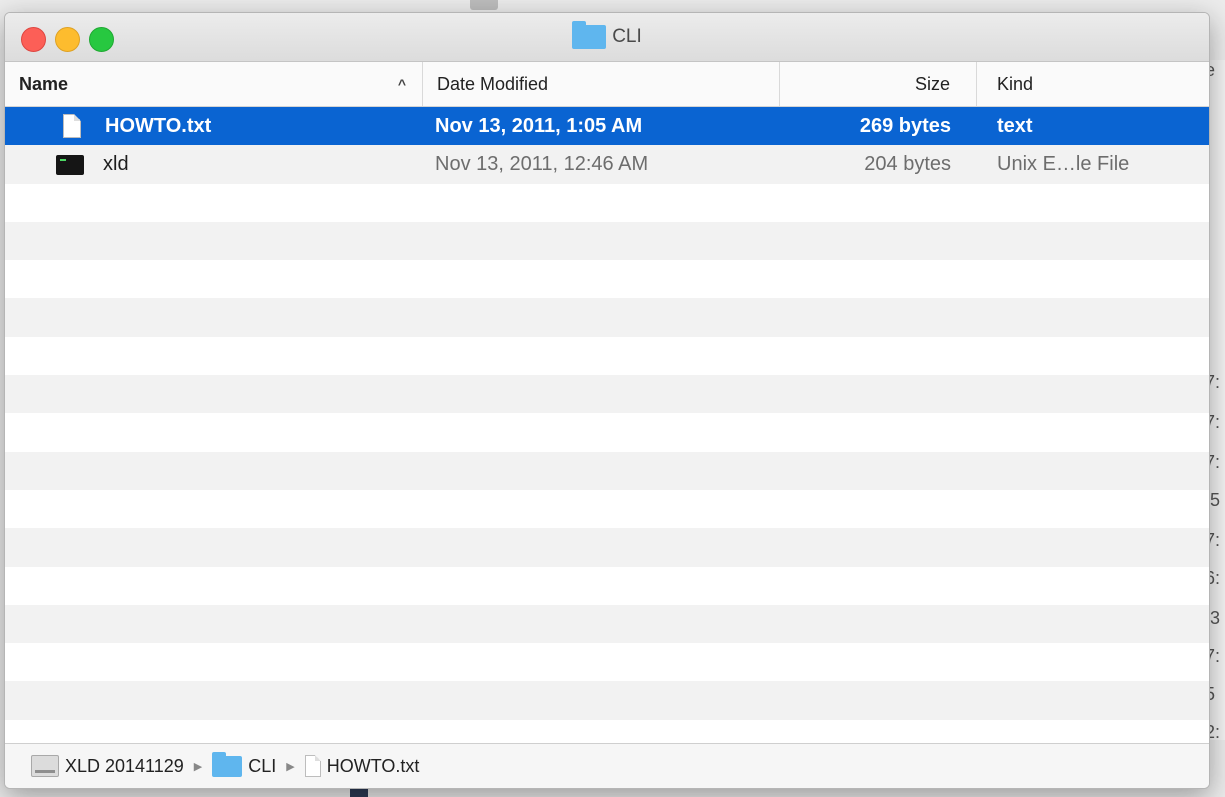 This screenshot has height=797, width=1225. I want to click on path-item-label: XLD 20141129, so click(124, 765).